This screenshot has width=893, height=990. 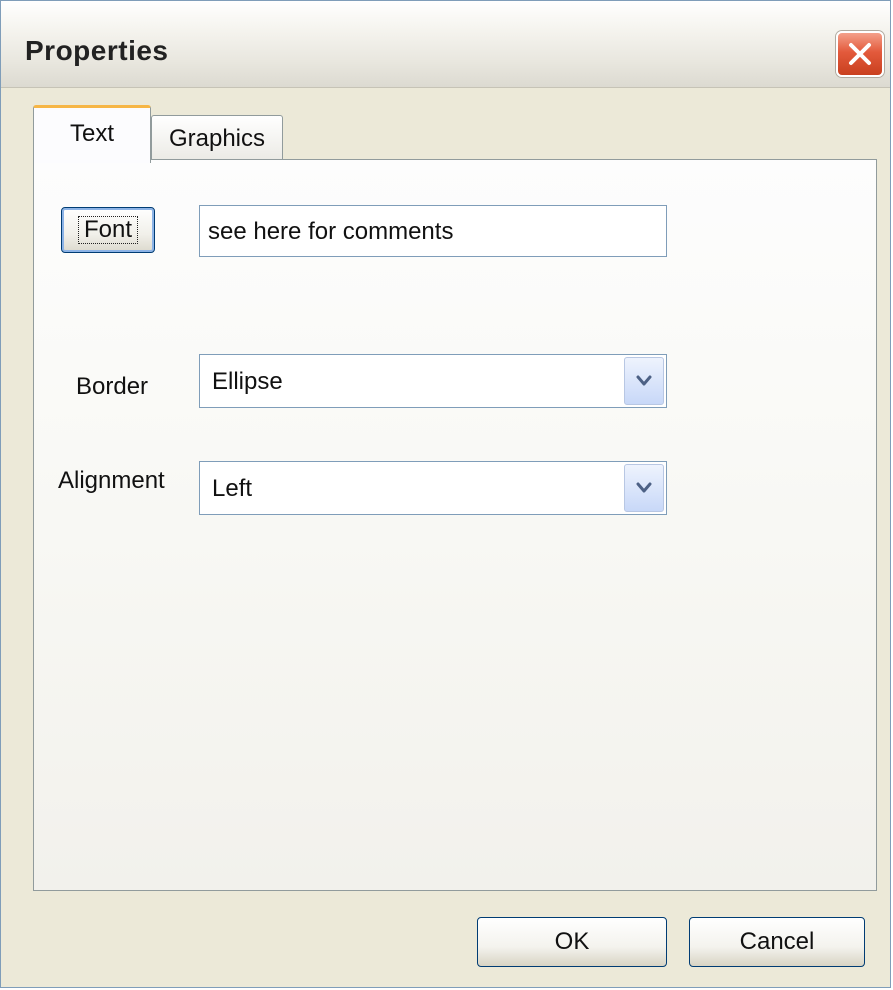 I want to click on font-button-label: Font, so click(x=108, y=230).